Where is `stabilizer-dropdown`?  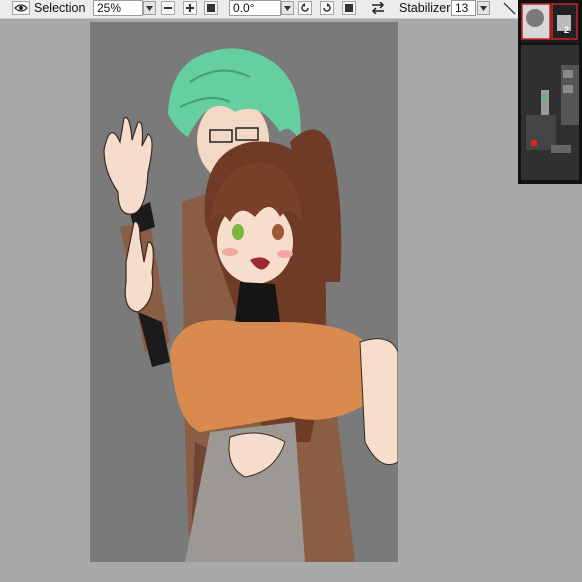
stabilizer-dropdown is located at coordinates (483, 8).